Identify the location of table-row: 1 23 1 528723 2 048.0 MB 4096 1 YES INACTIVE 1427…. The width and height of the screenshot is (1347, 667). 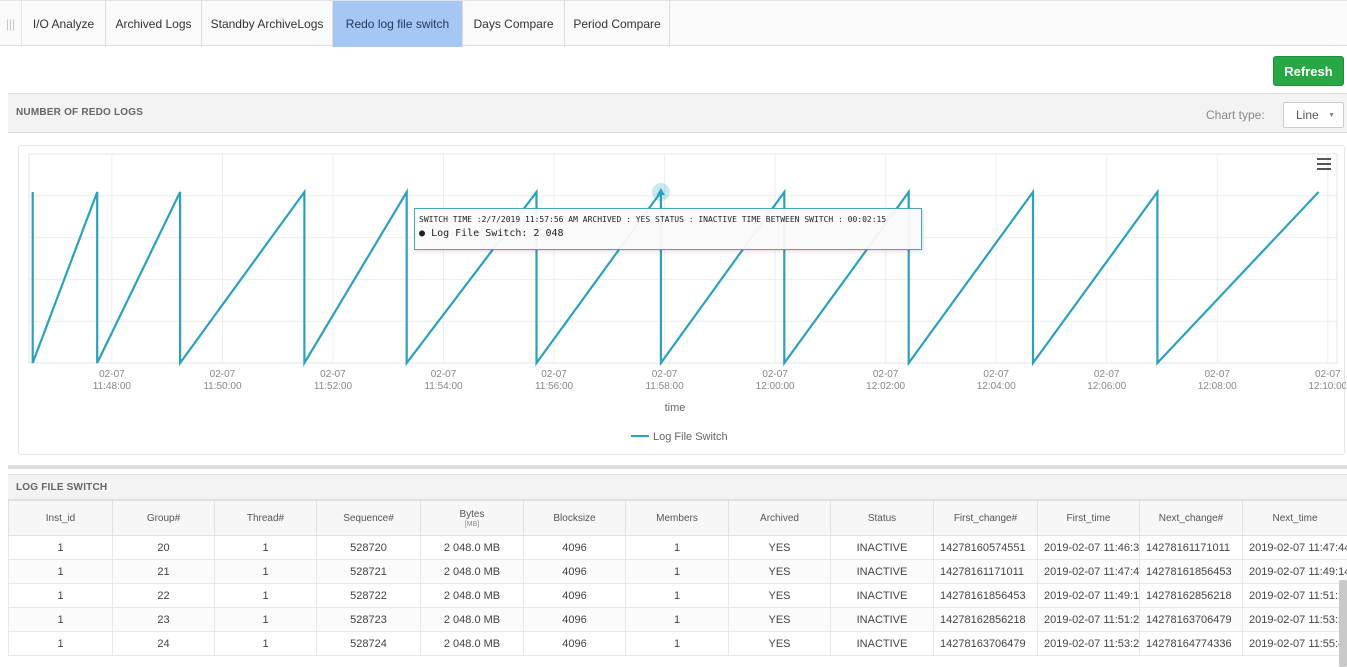
(677, 619).